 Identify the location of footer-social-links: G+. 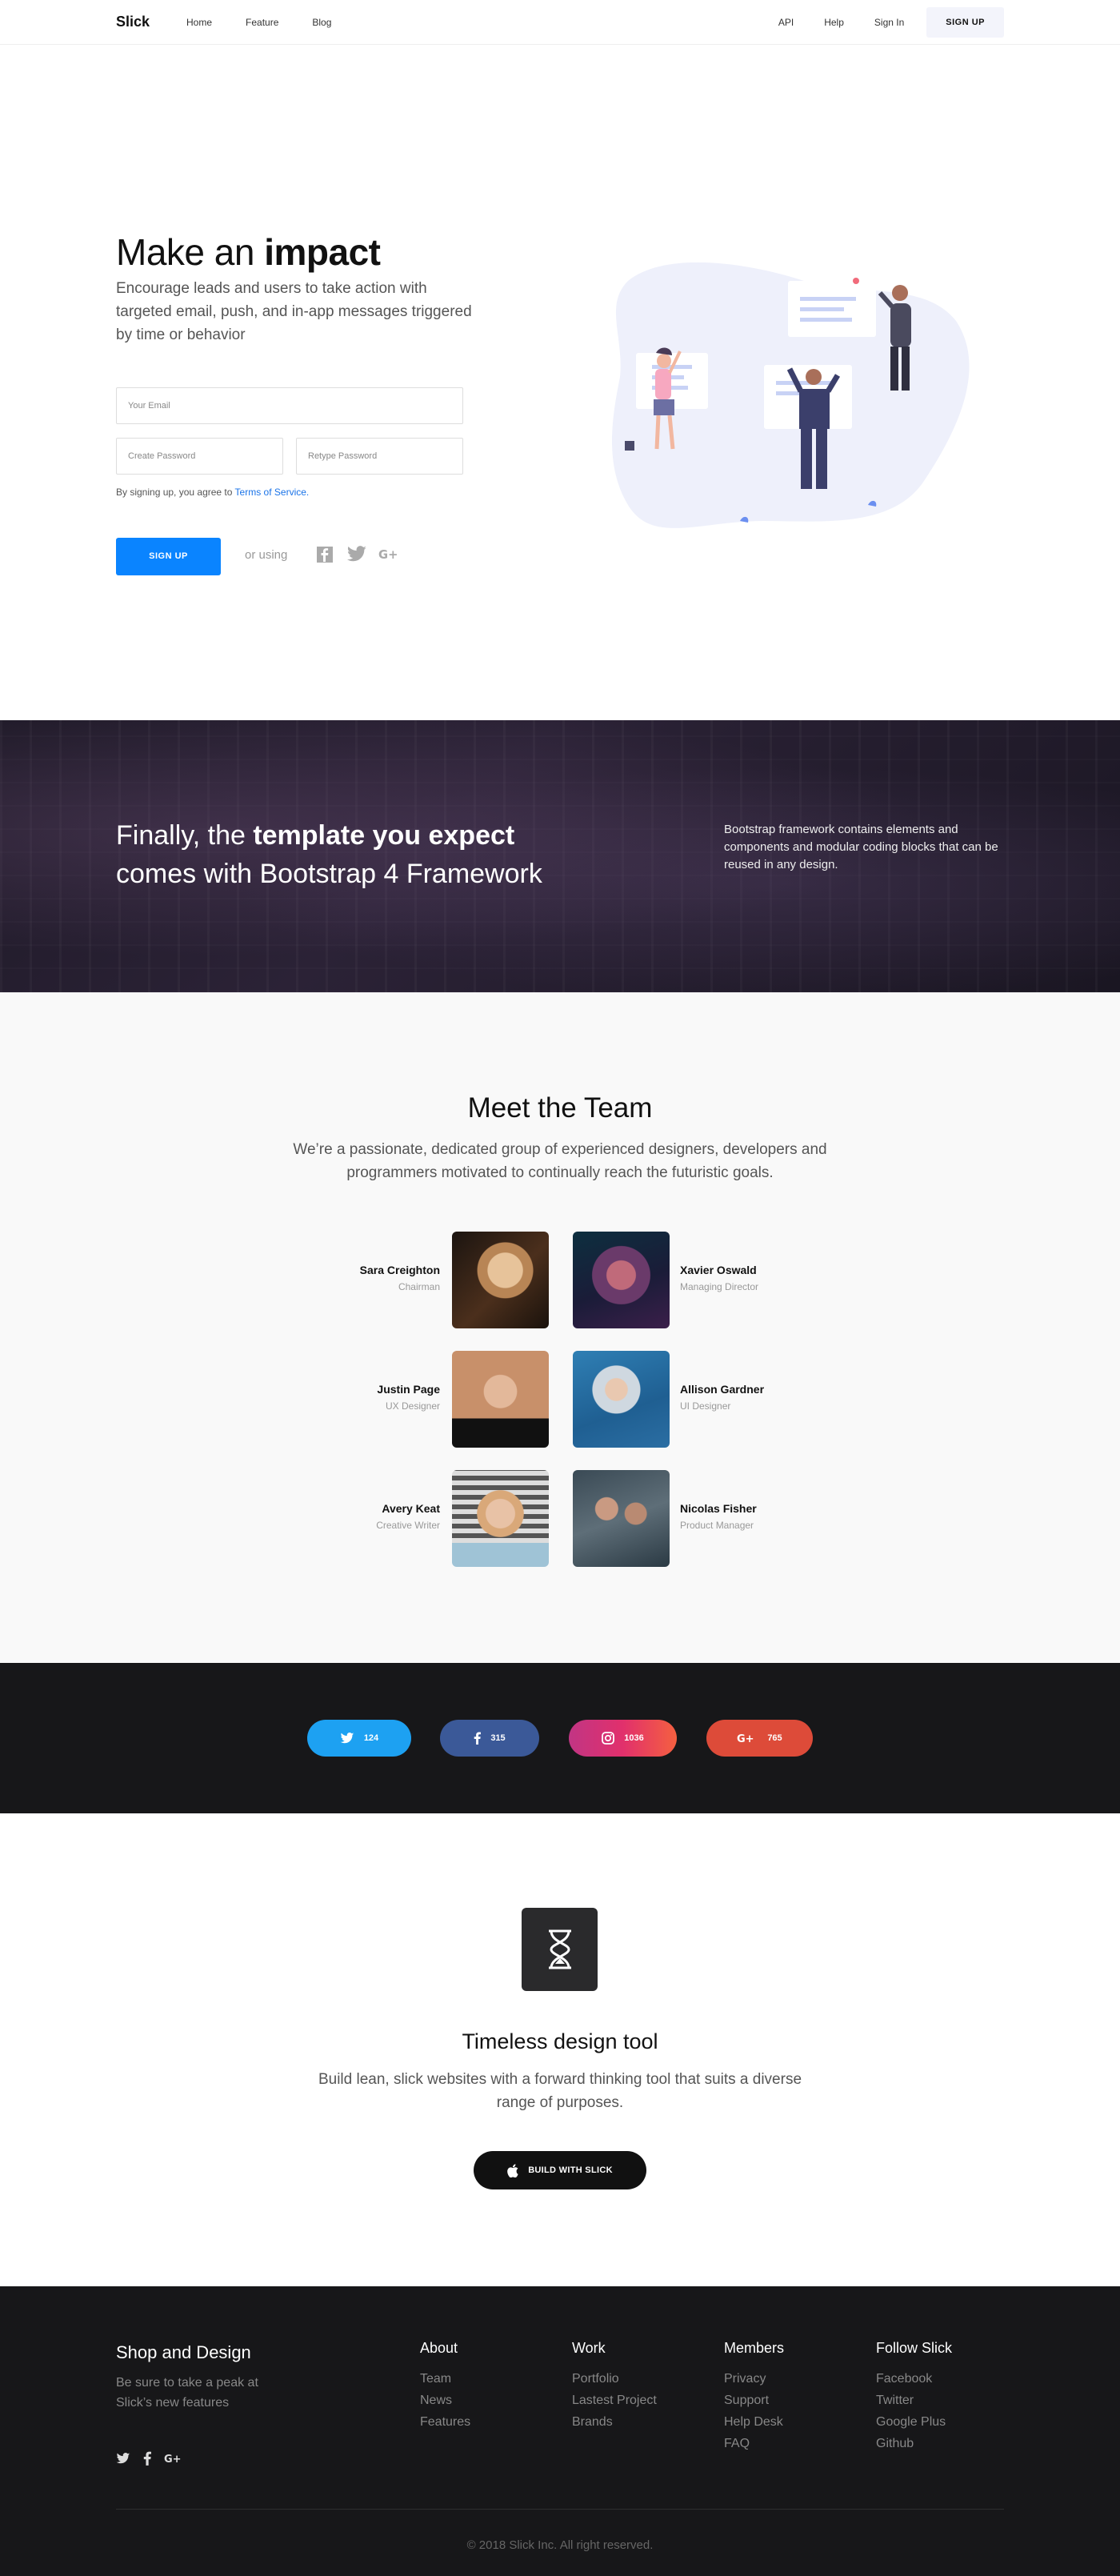
(150, 2460).